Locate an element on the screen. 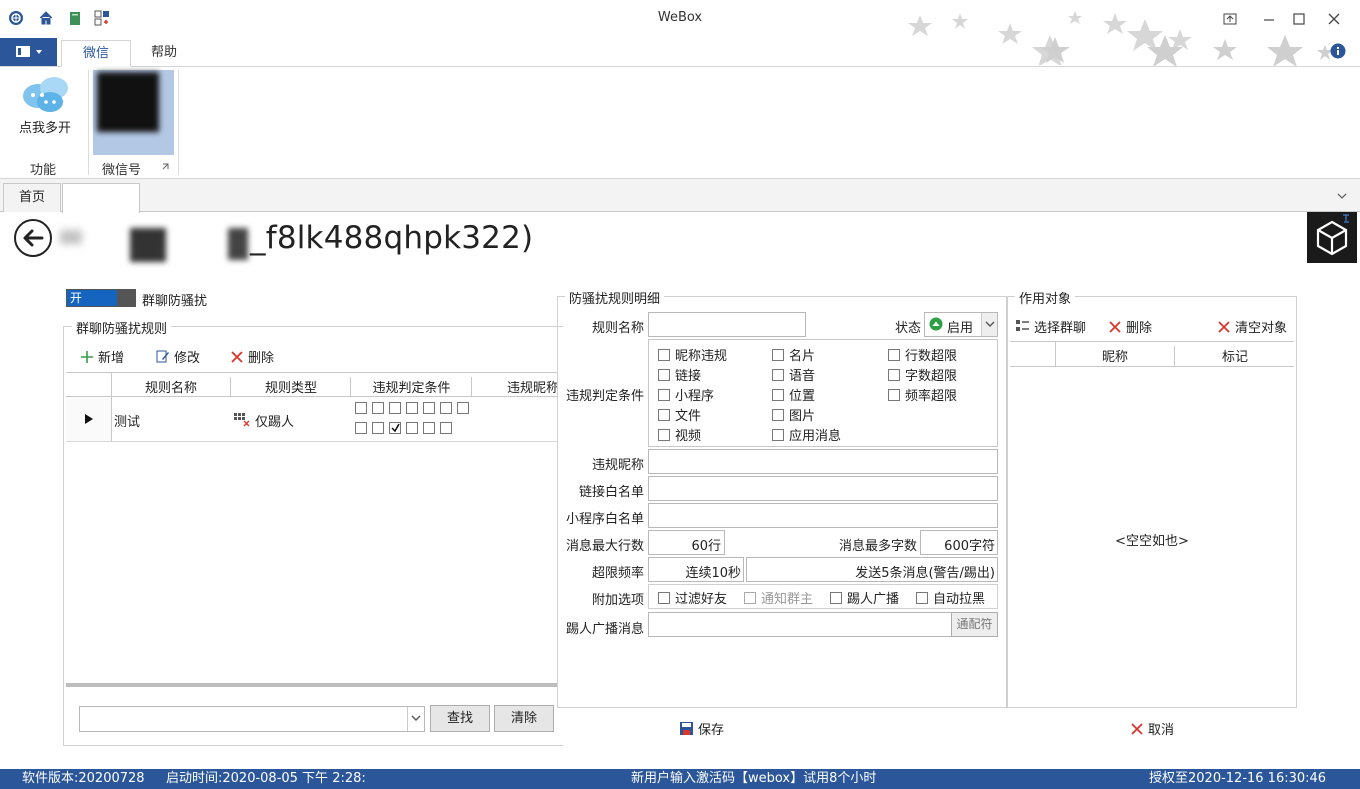 Image resolution: width=1360 pixels, height=789 pixels. condition-checkbox-item: 行数超限 is located at coordinates (922, 354).